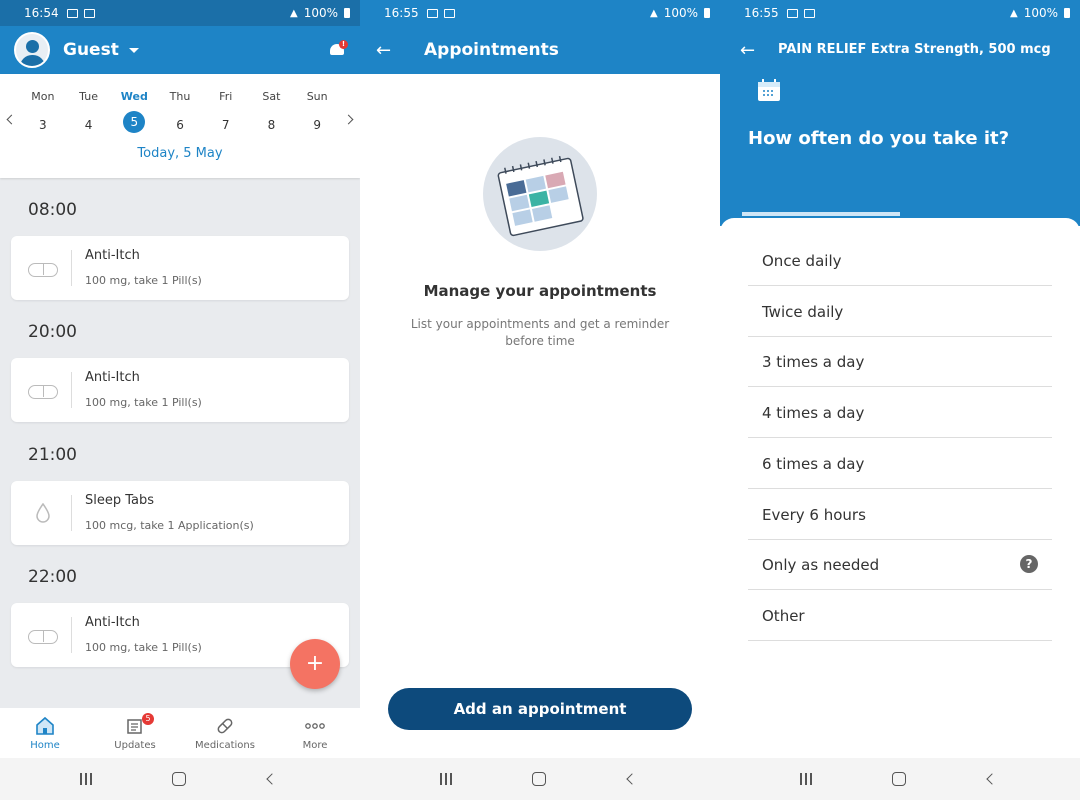 The image size is (1080, 800). What do you see at coordinates (914, 49) in the screenshot?
I see `medication-title: PAIN RELIEF Extra Strength, 500 mcg` at bounding box center [914, 49].